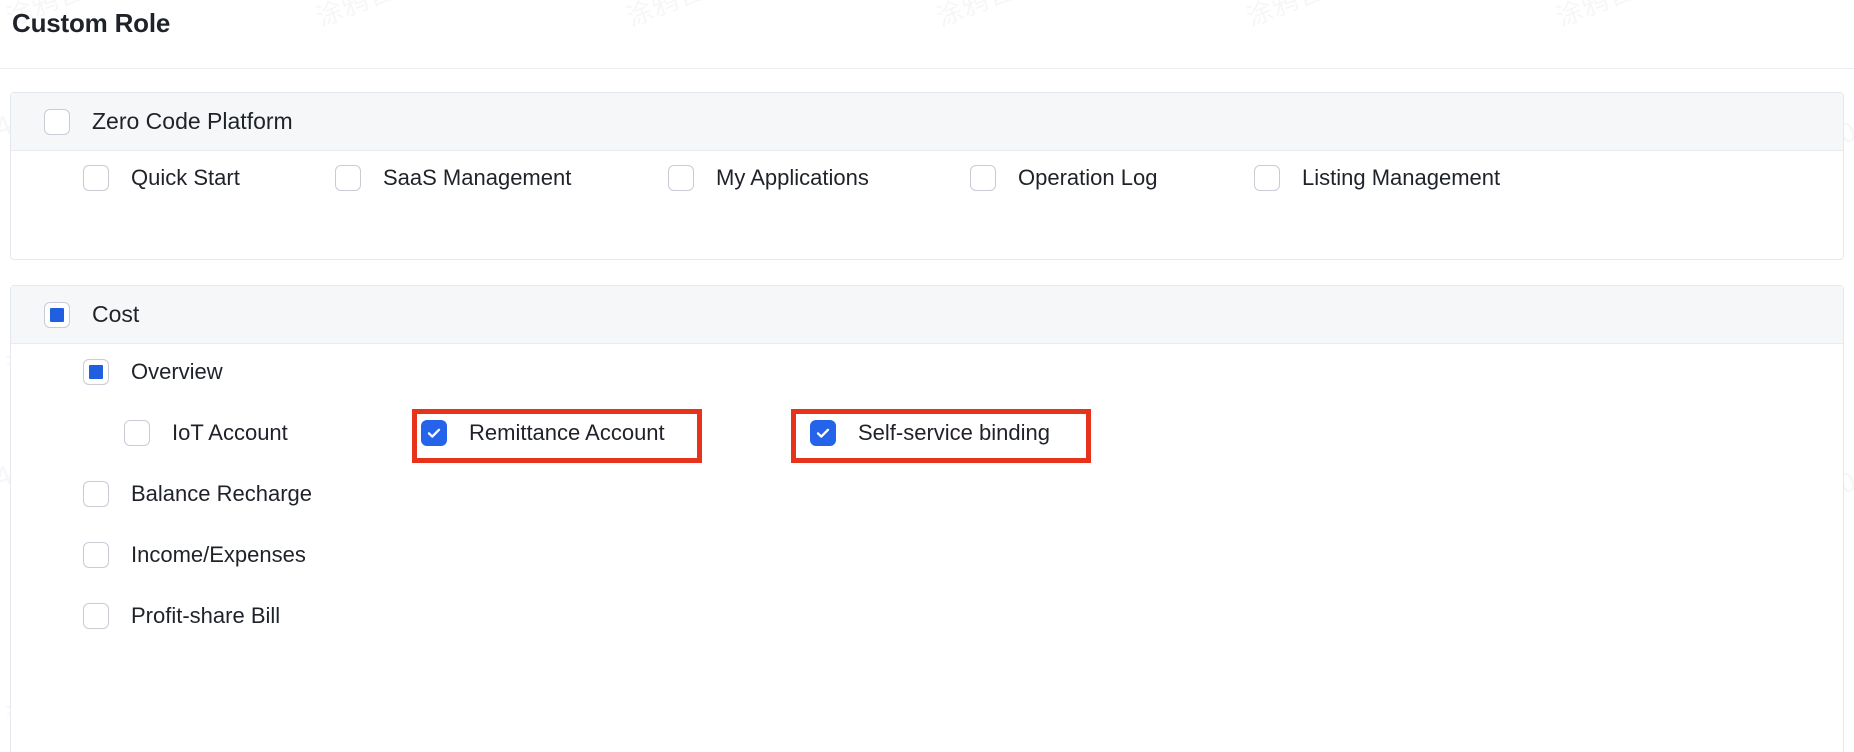  What do you see at coordinates (983, 178) in the screenshot?
I see `checkbox-operation-log` at bounding box center [983, 178].